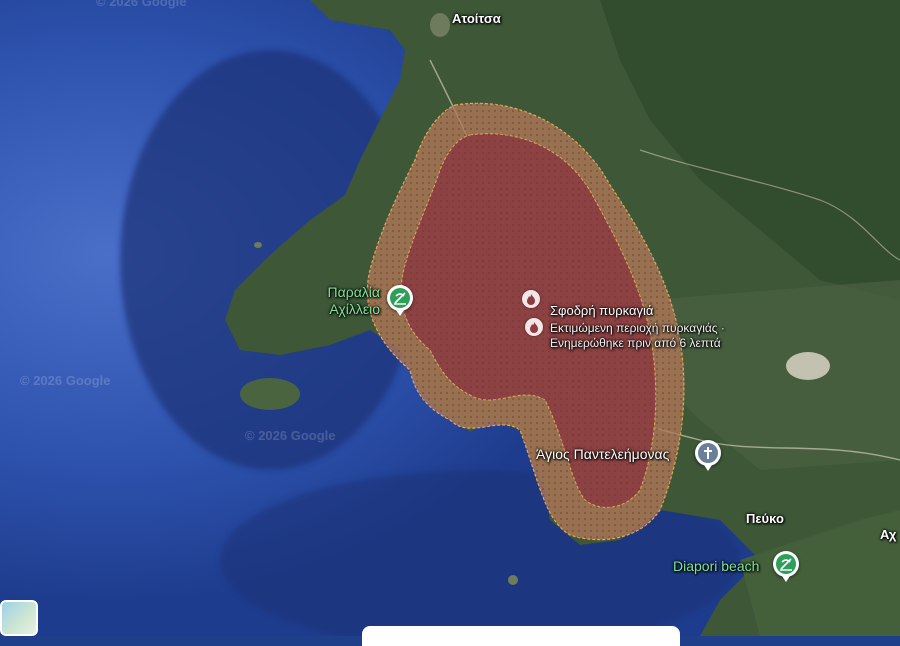  Describe the element at coordinates (513, 580) in the screenshot. I see `islet-south` at that location.